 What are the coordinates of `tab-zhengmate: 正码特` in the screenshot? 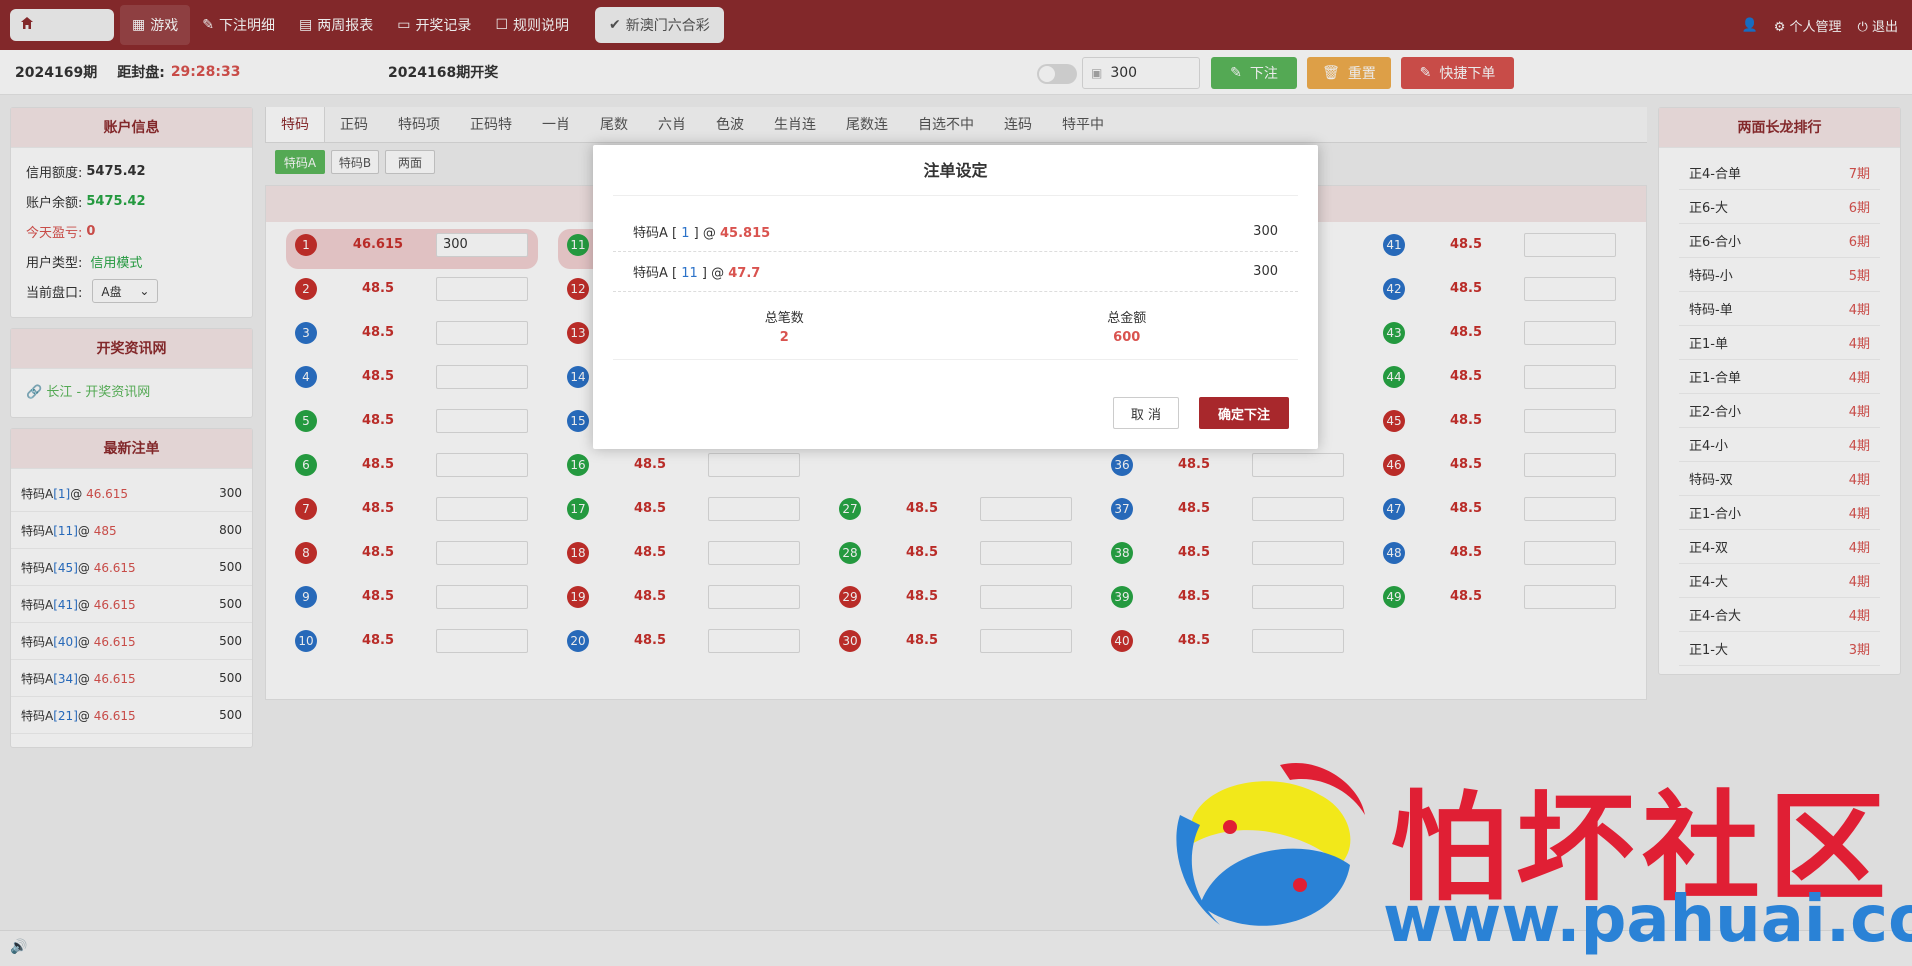 It's located at (491, 124).